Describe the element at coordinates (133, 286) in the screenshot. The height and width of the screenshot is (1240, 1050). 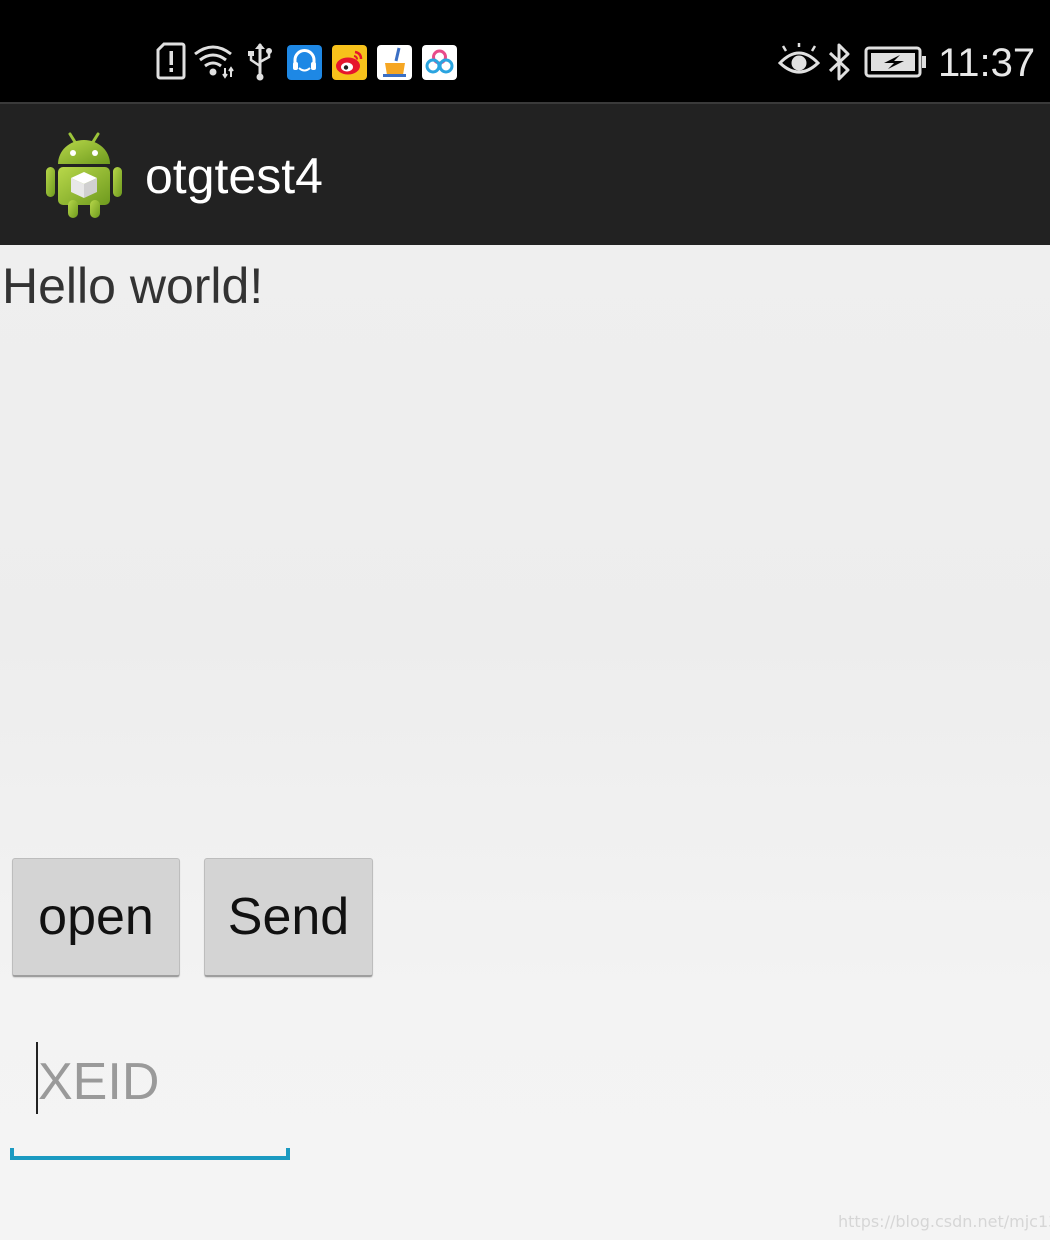
I see `hello-text: Hello world!` at that location.